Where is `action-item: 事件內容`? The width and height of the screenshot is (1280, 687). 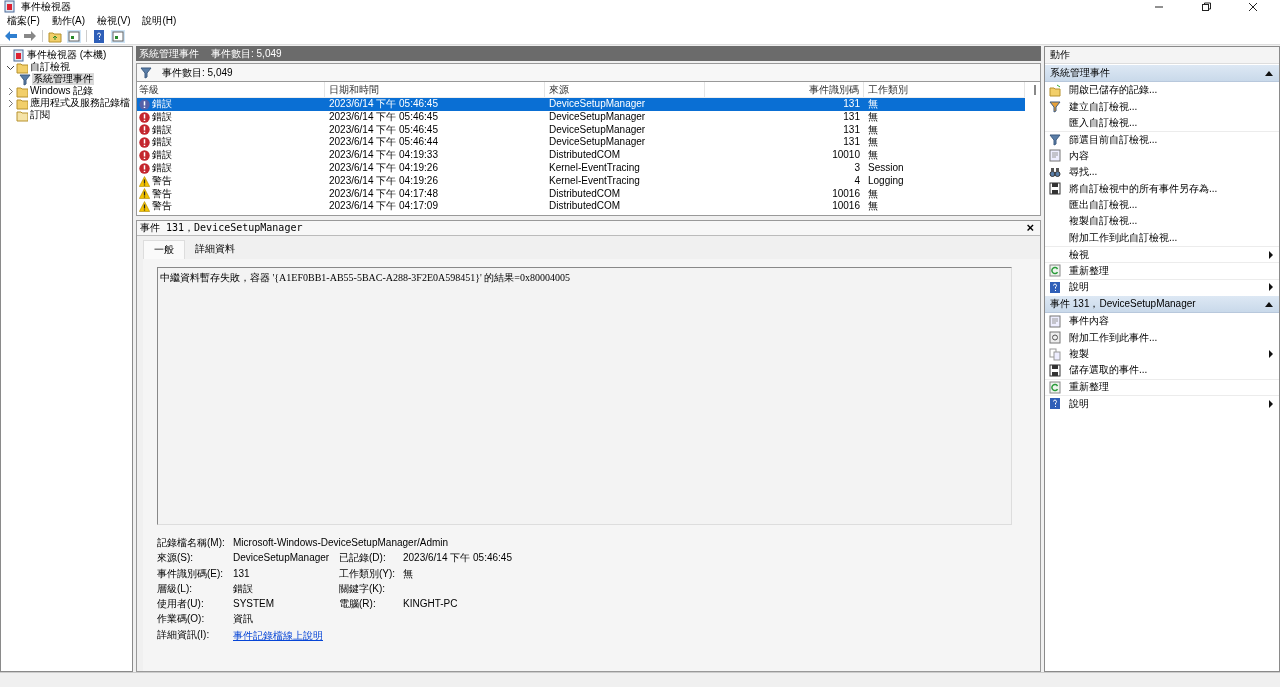
action-item: 事件內容 is located at coordinates (1162, 321).